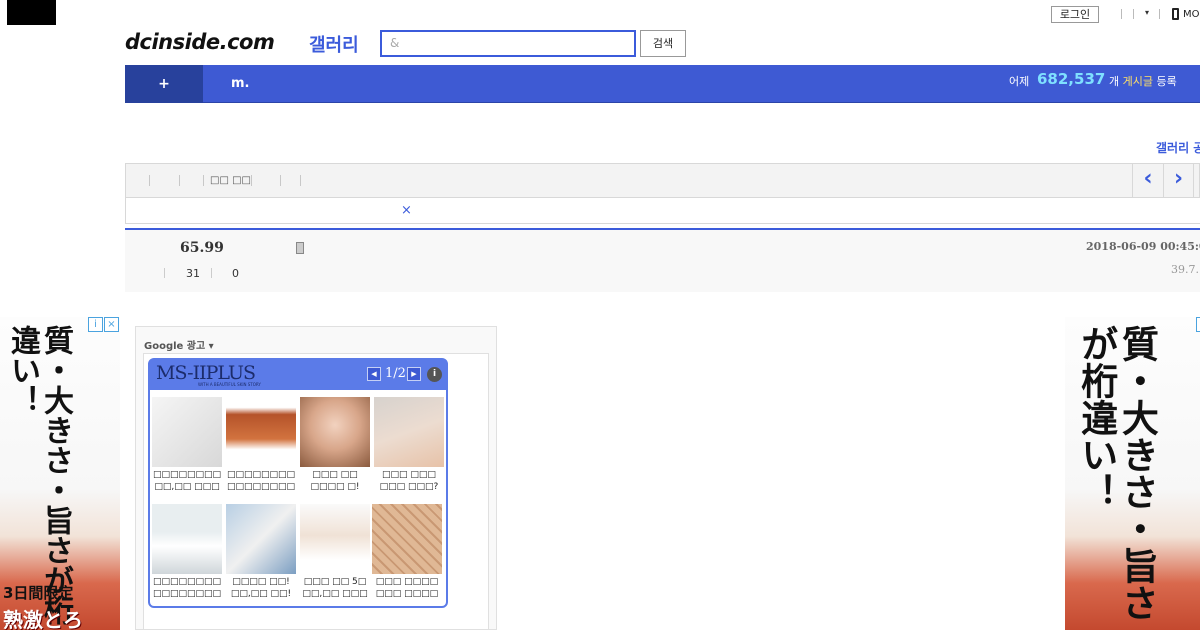  What do you see at coordinates (200, 42) in the screenshot?
I see `site-logo: dcinside.com` at bounding box center [200, 42].